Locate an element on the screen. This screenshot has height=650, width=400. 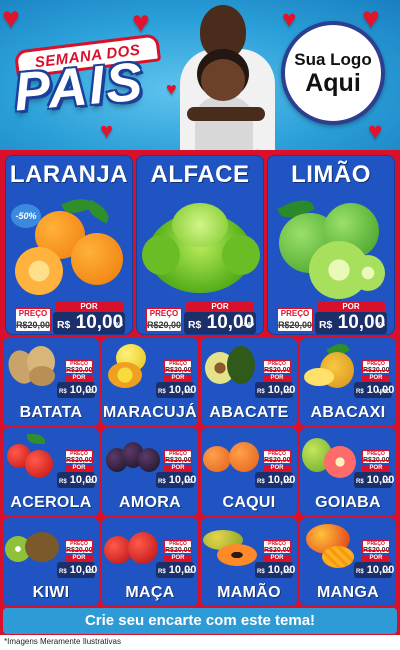
product-name: GOIABA is located at coordinates (348, 502).